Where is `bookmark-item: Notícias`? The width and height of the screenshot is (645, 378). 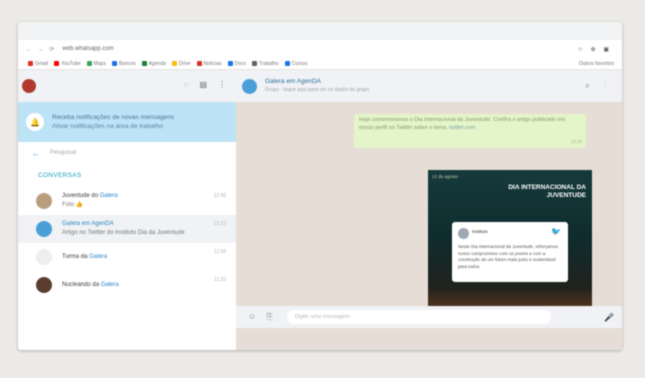 bookmark-item: Notícias is located at coordinates (209, 63).